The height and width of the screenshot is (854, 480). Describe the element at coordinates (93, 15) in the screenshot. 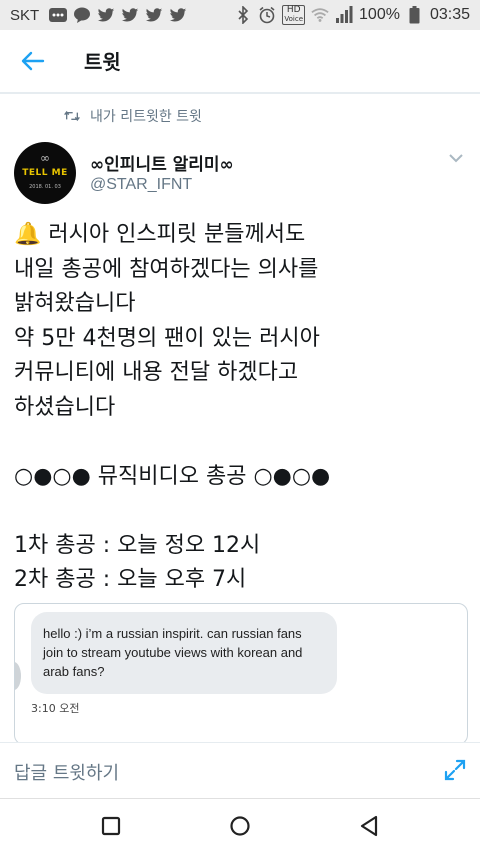

I see `status-bar-left: SKT` at that location.